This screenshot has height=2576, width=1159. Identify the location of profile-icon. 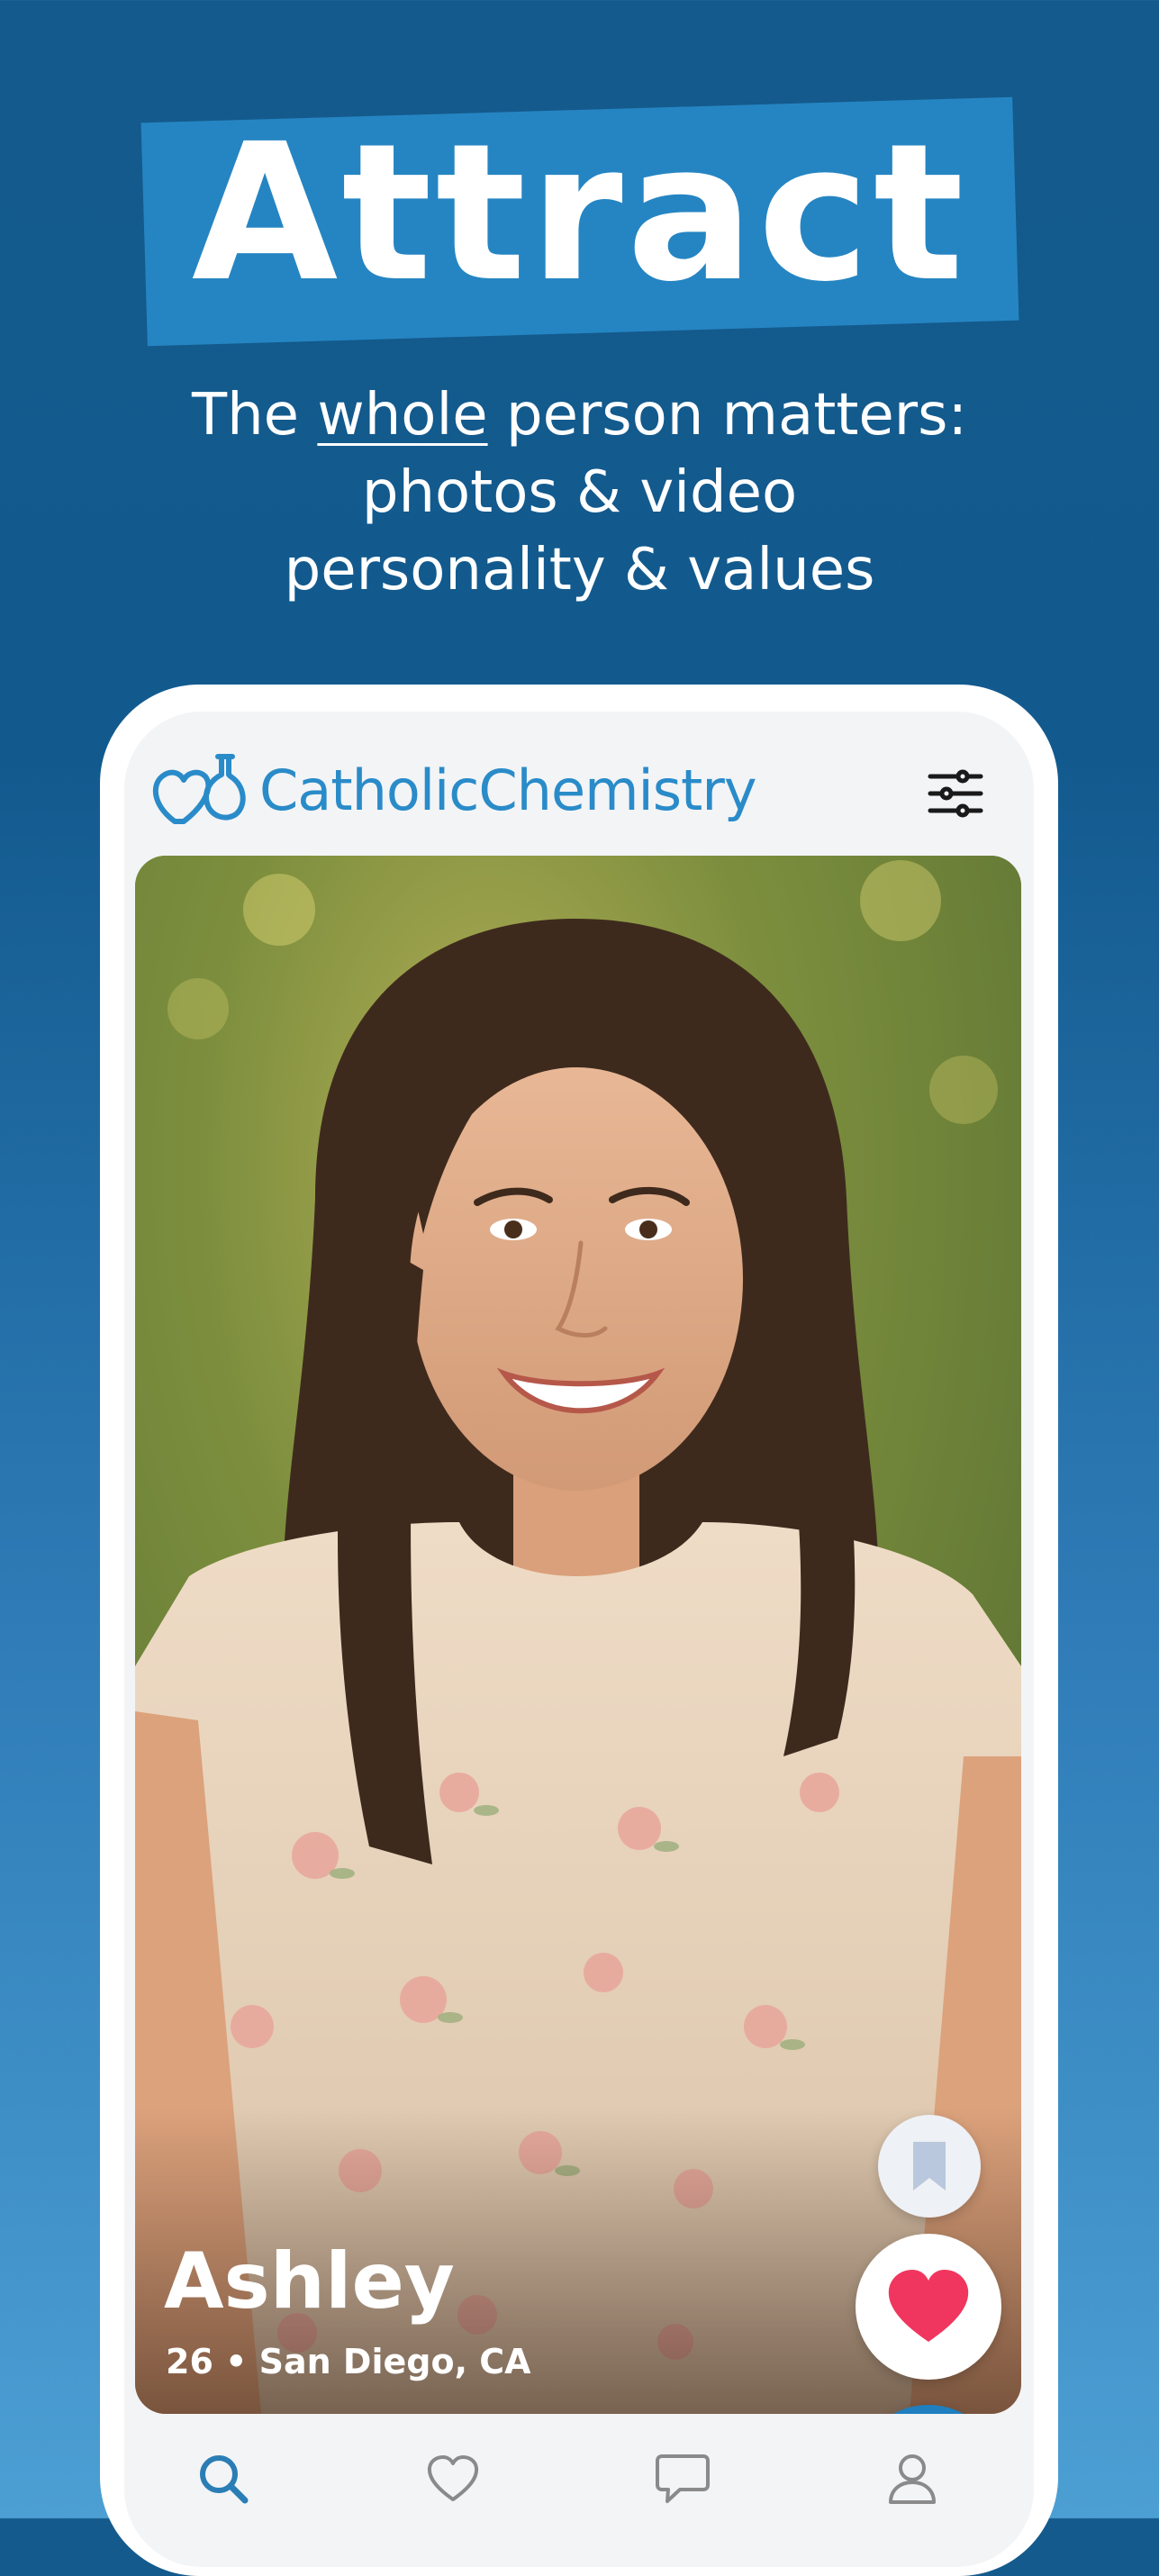
(912, 2479).